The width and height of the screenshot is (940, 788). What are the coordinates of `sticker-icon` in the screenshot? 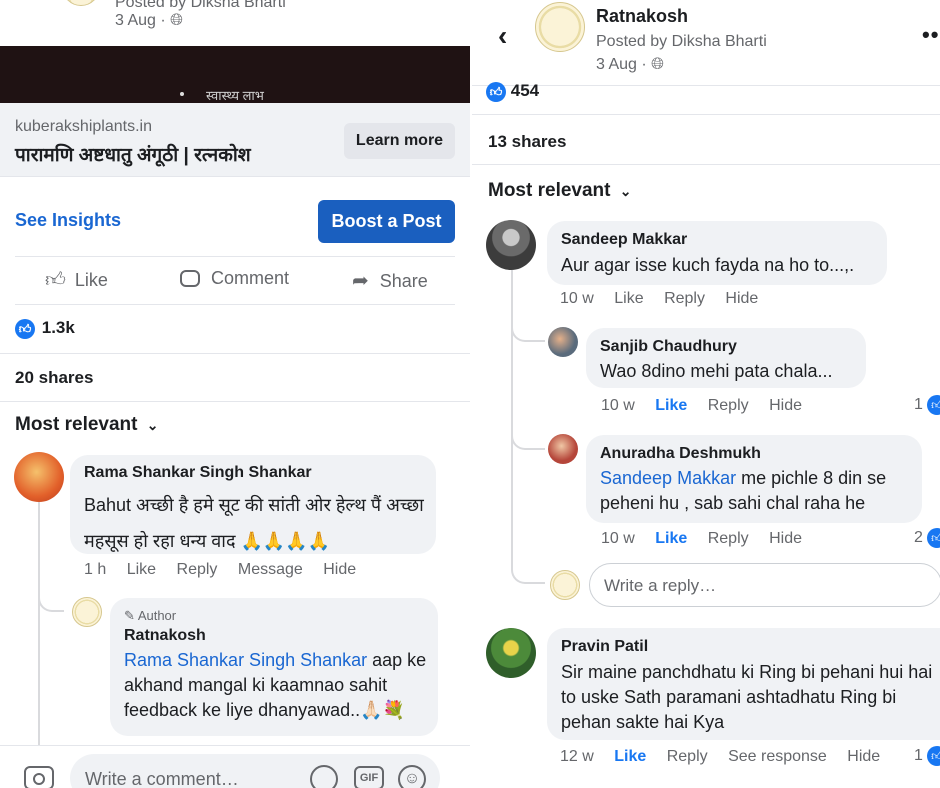 It's located at (324, 776).